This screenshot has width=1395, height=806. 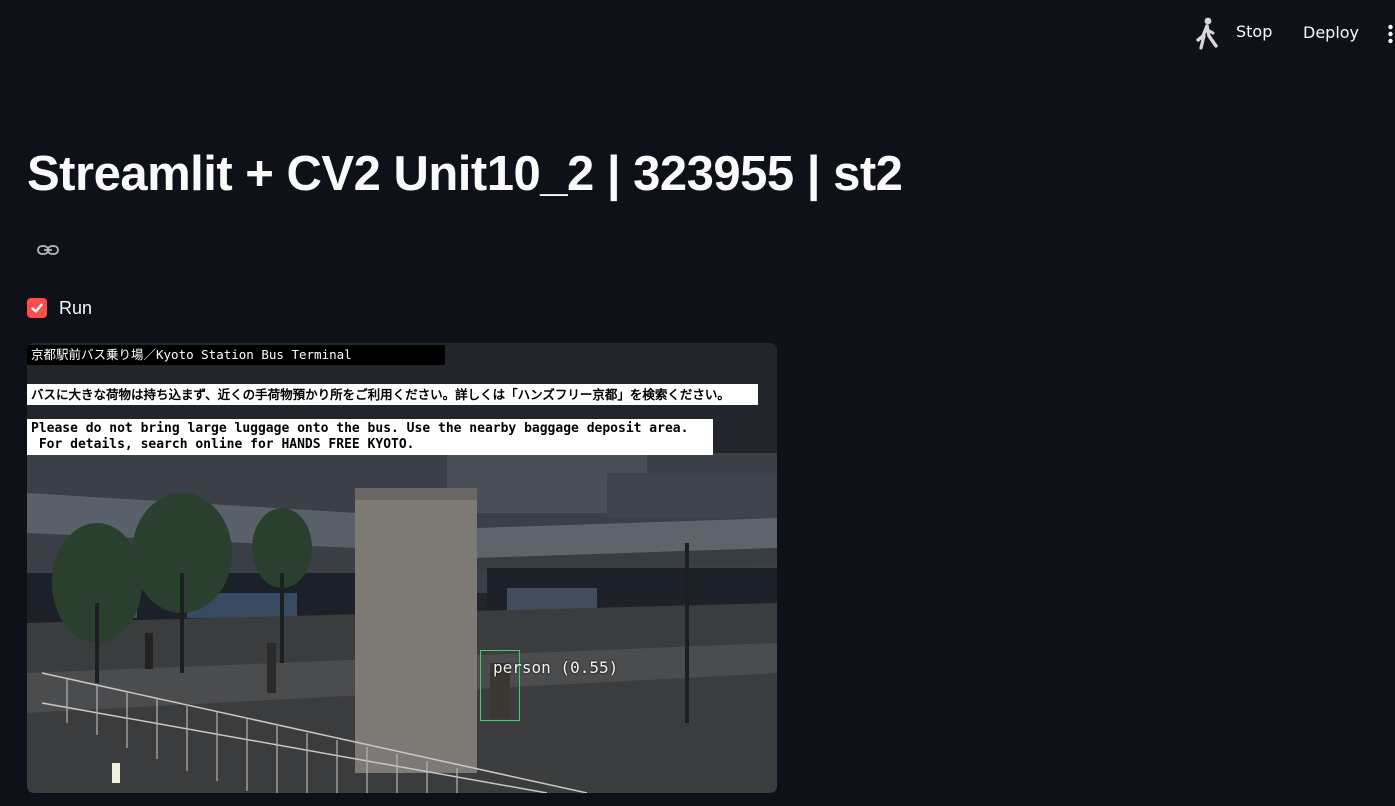 I want to click on checkbox-checked-icon, so click(x=37, y=308).